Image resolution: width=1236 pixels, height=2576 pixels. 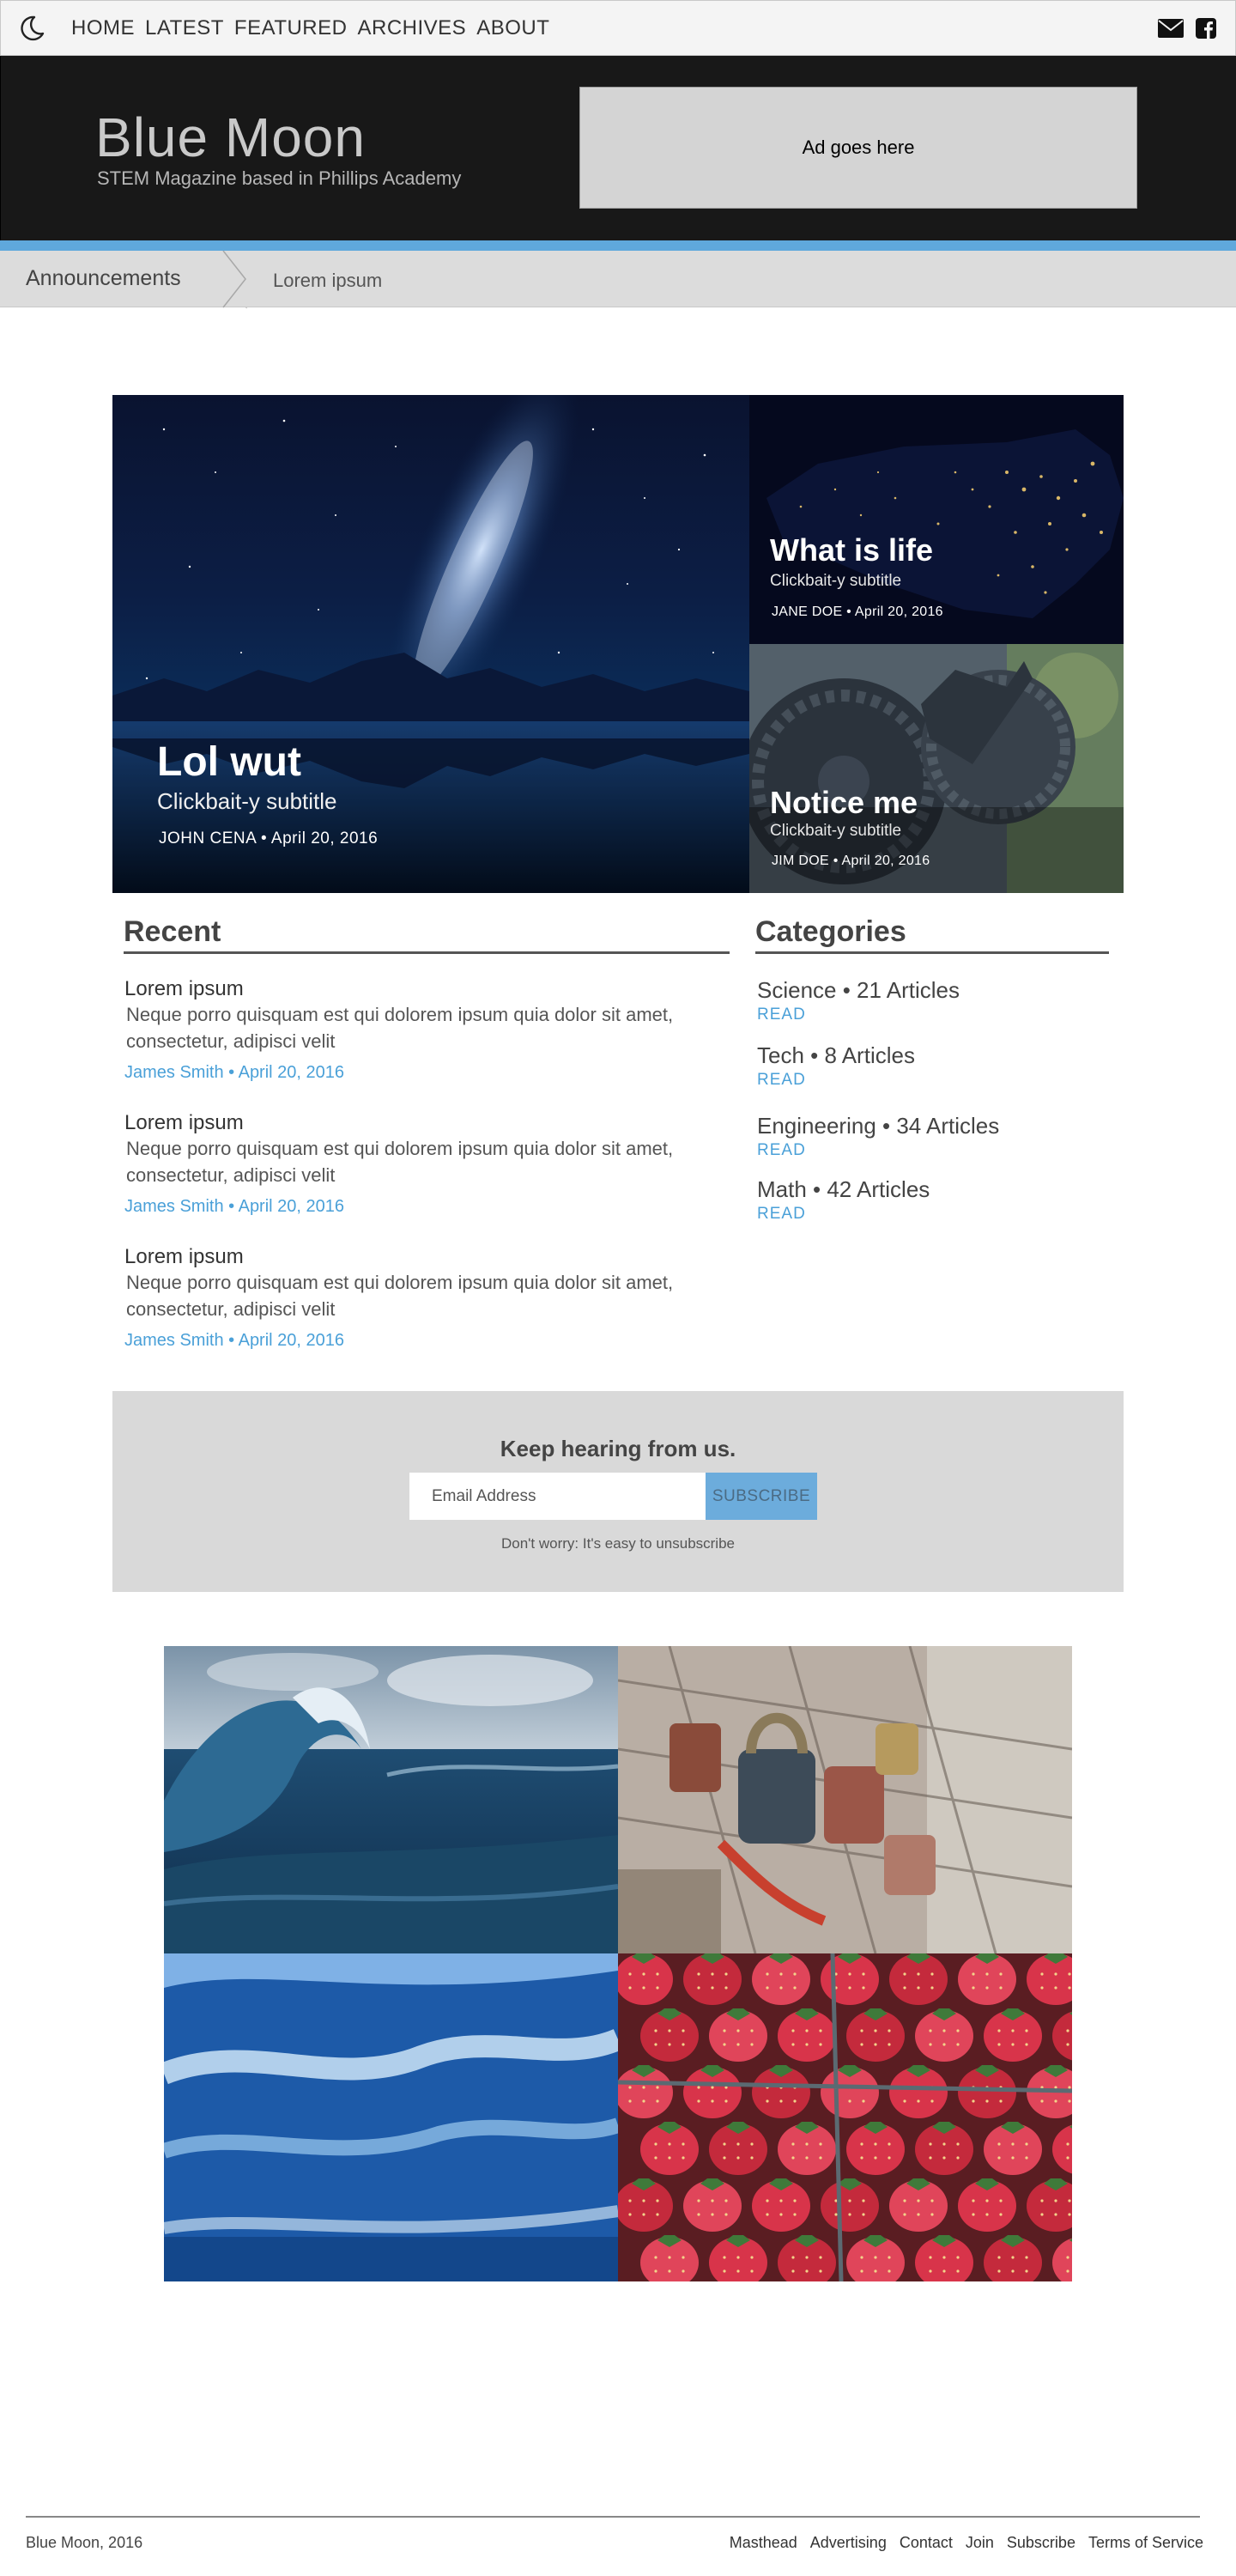 What do you see at coordinates (279, 178) in the screenshot?
I see `site-tagline: STEM Magazine based in Phillips Academy` at bounding box center [279, 178].